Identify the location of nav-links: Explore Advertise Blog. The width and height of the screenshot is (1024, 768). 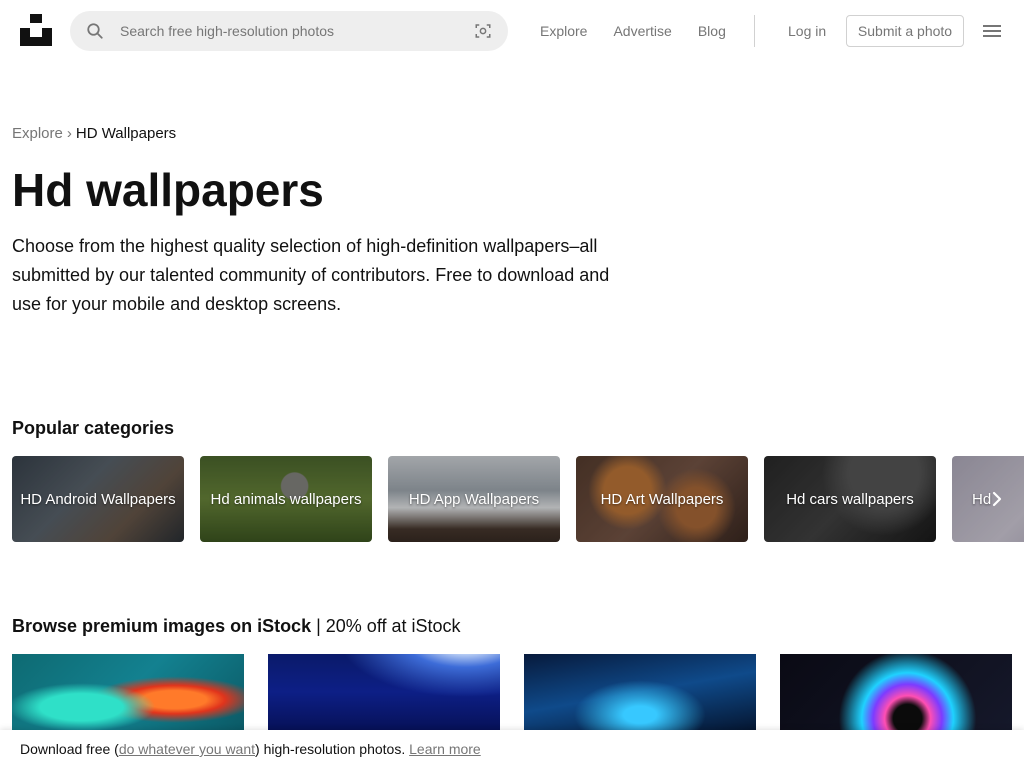
(646, 31).